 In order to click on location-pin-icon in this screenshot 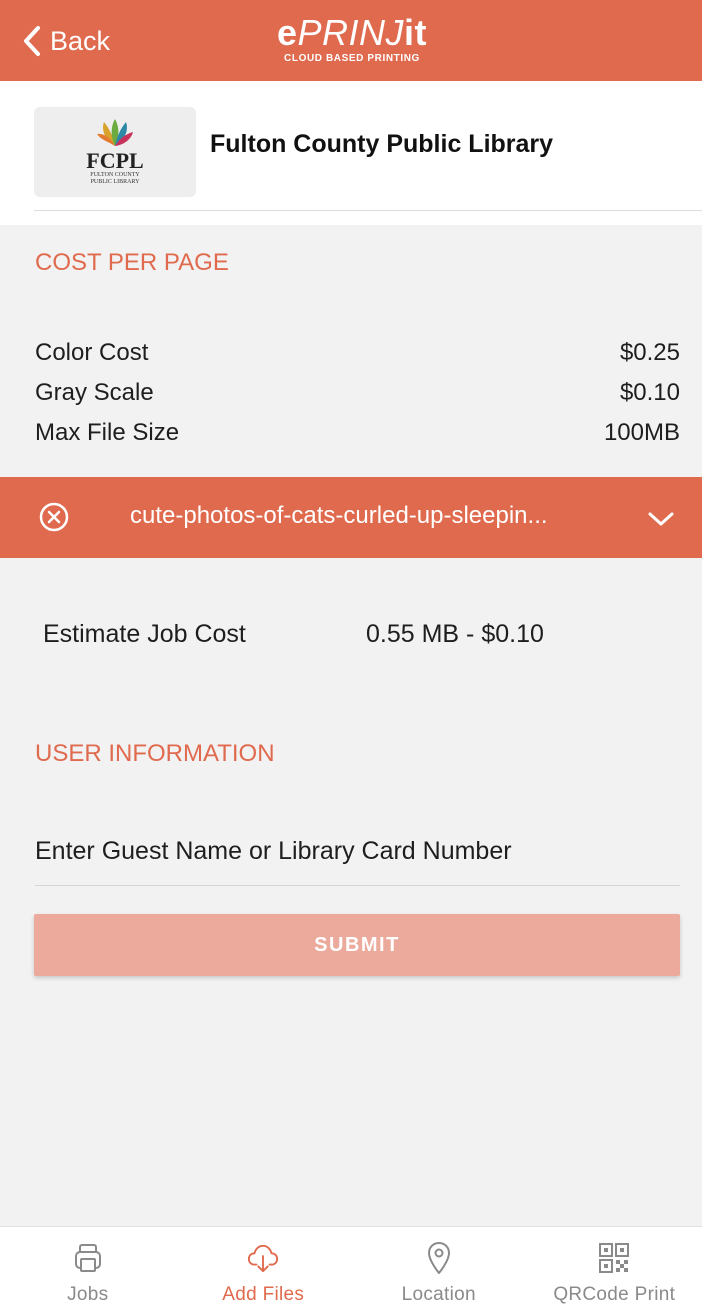, I will do `click(439, 1258)`.